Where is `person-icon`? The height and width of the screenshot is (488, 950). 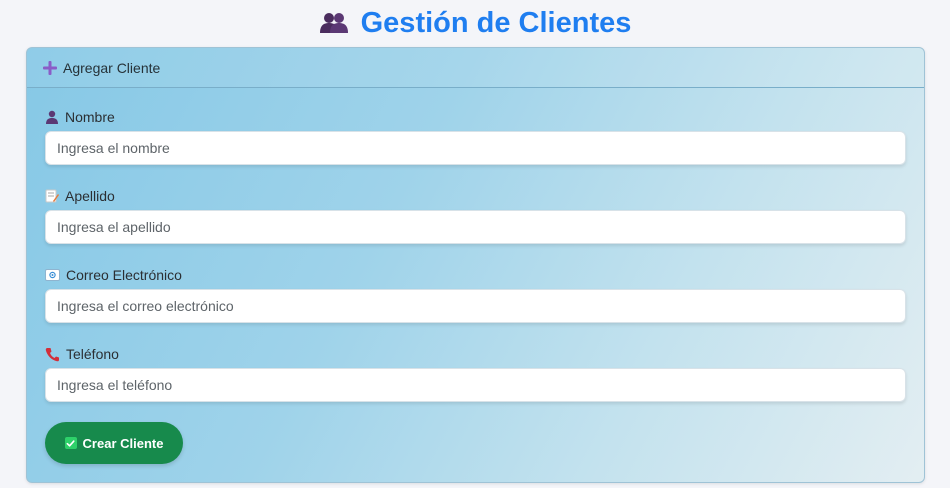 person-icon is located at coordinates (52, 117).